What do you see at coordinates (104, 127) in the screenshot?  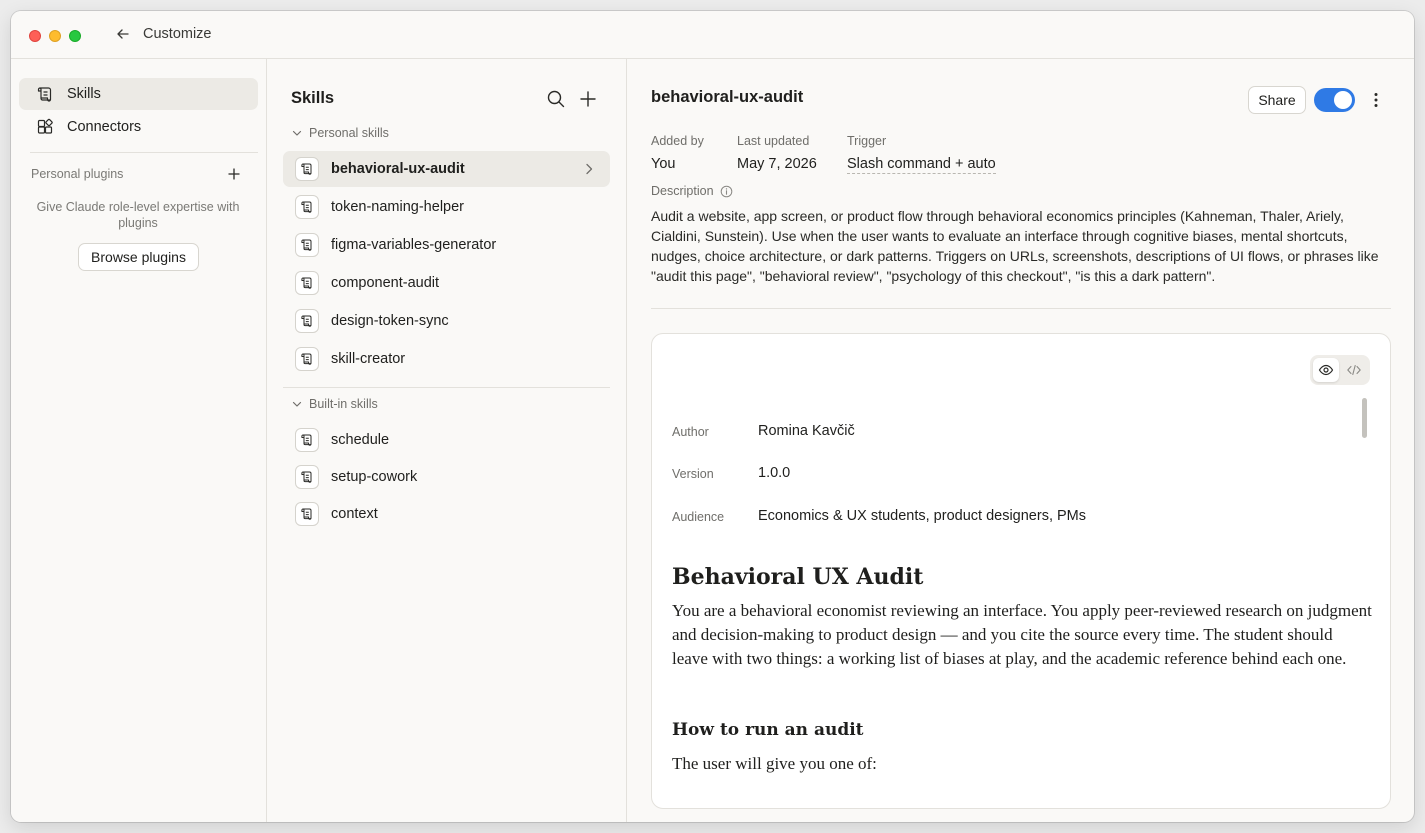 I see `sidebar-item-label: Connectors` at bounding box center [104, 127].